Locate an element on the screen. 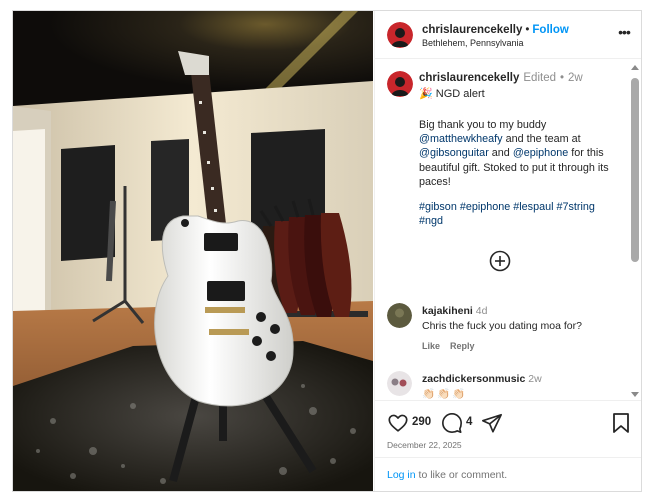 The image size is (652, 504). login-prompt: Log in to like or comment. is located at coordinates (508, 474).